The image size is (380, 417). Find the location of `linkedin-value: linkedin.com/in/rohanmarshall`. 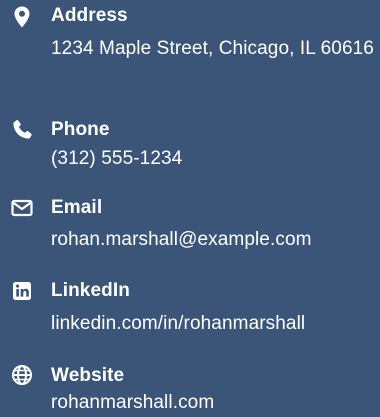

linkedin-value: linkedin.com/in/rohanmarshall is located at coordinates (215, 324).